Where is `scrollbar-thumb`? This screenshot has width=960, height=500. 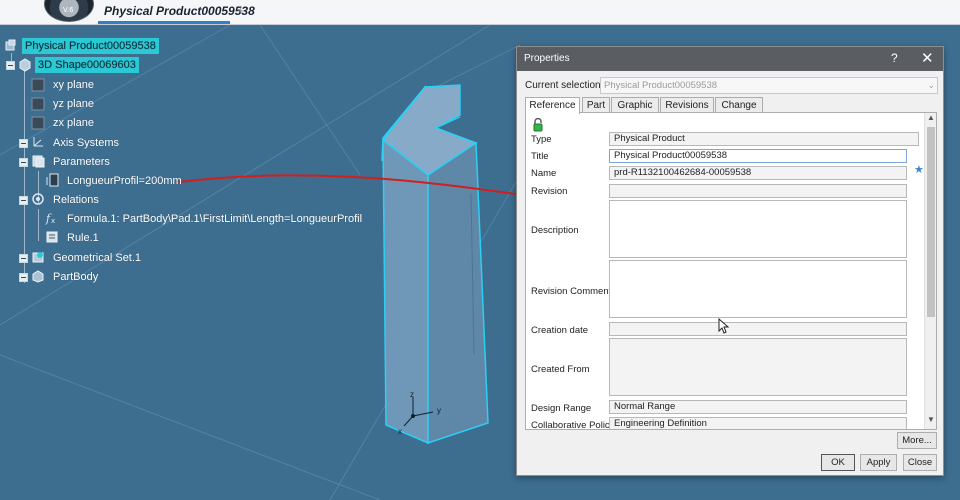 scrollbar-thumb is located at coordinates (931, 222).